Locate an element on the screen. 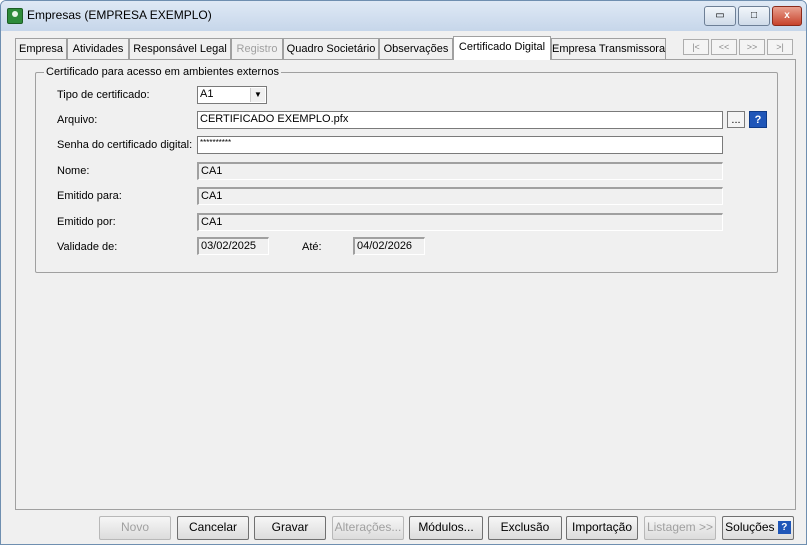 This screenshot has width=807, height=545. nome-field: CA1 is located at coordinates (460, 171).